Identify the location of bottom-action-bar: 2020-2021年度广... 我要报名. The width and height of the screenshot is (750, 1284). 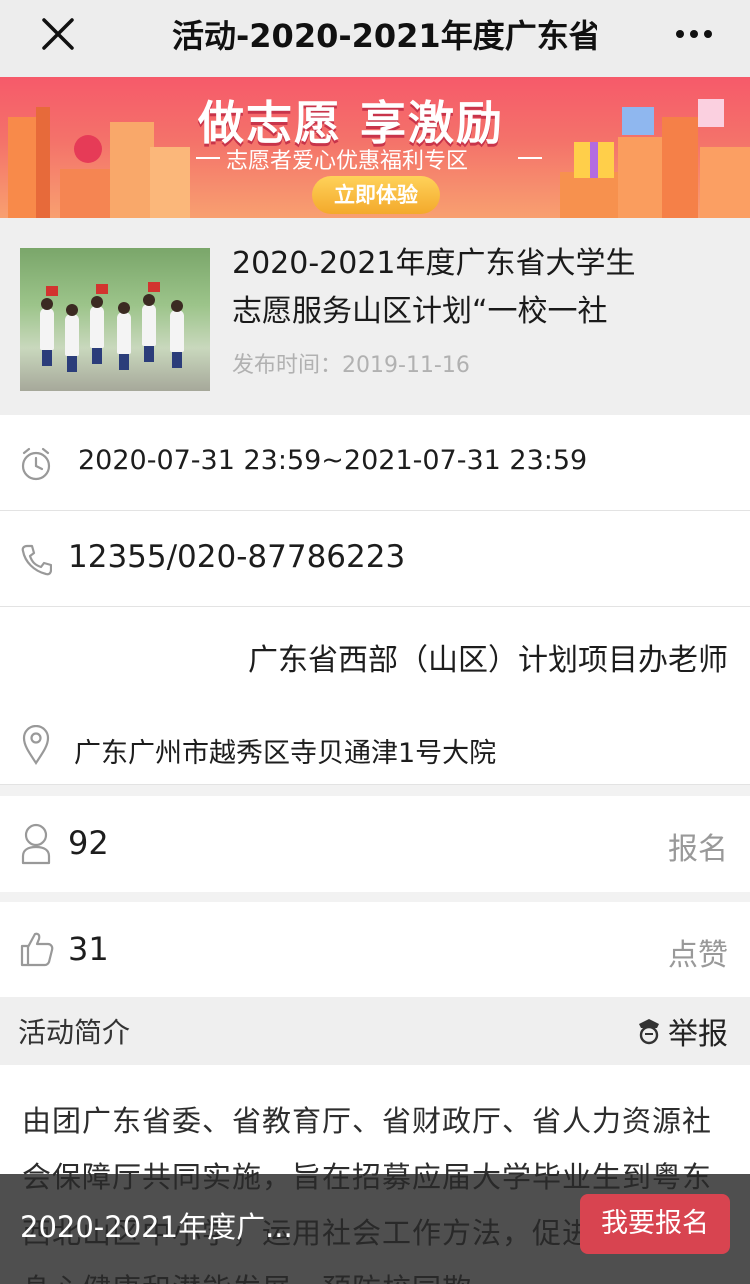
(375, 1229).